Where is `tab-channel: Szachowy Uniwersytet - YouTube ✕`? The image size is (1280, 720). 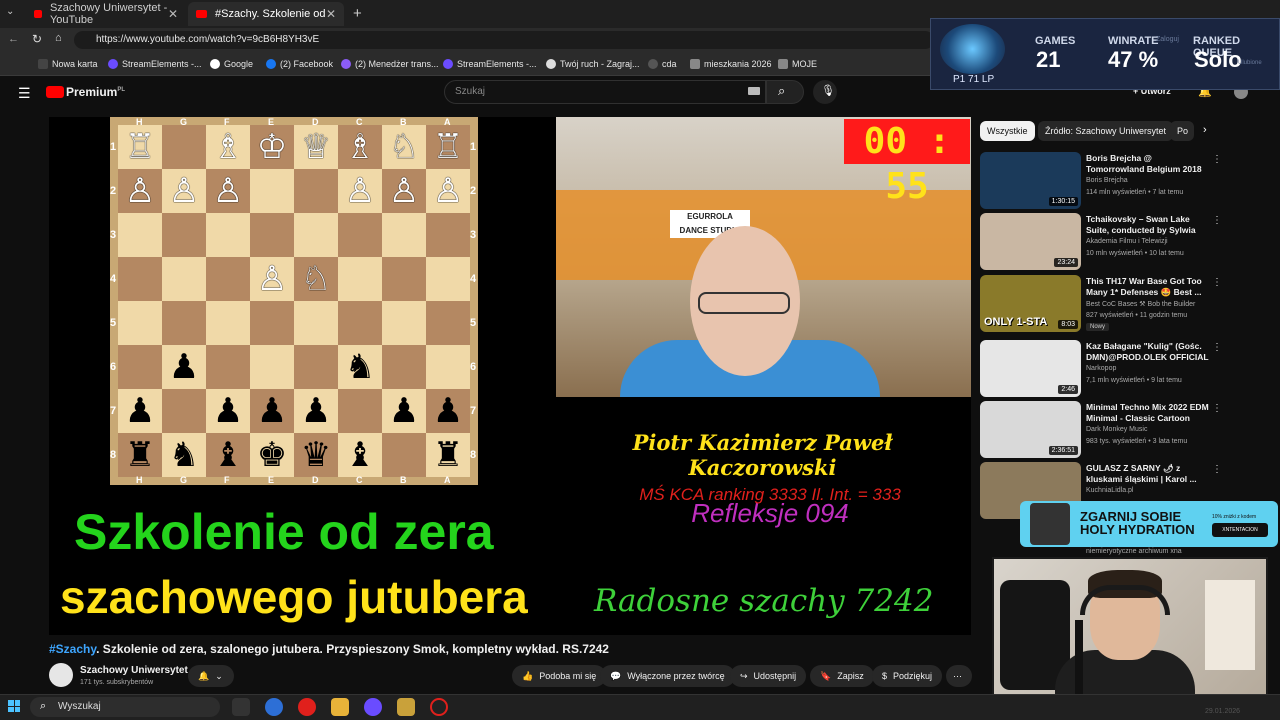 tab-channel: Szachowy Uniwersytet - YouTube ✕ is located at coordinates (106, 14).